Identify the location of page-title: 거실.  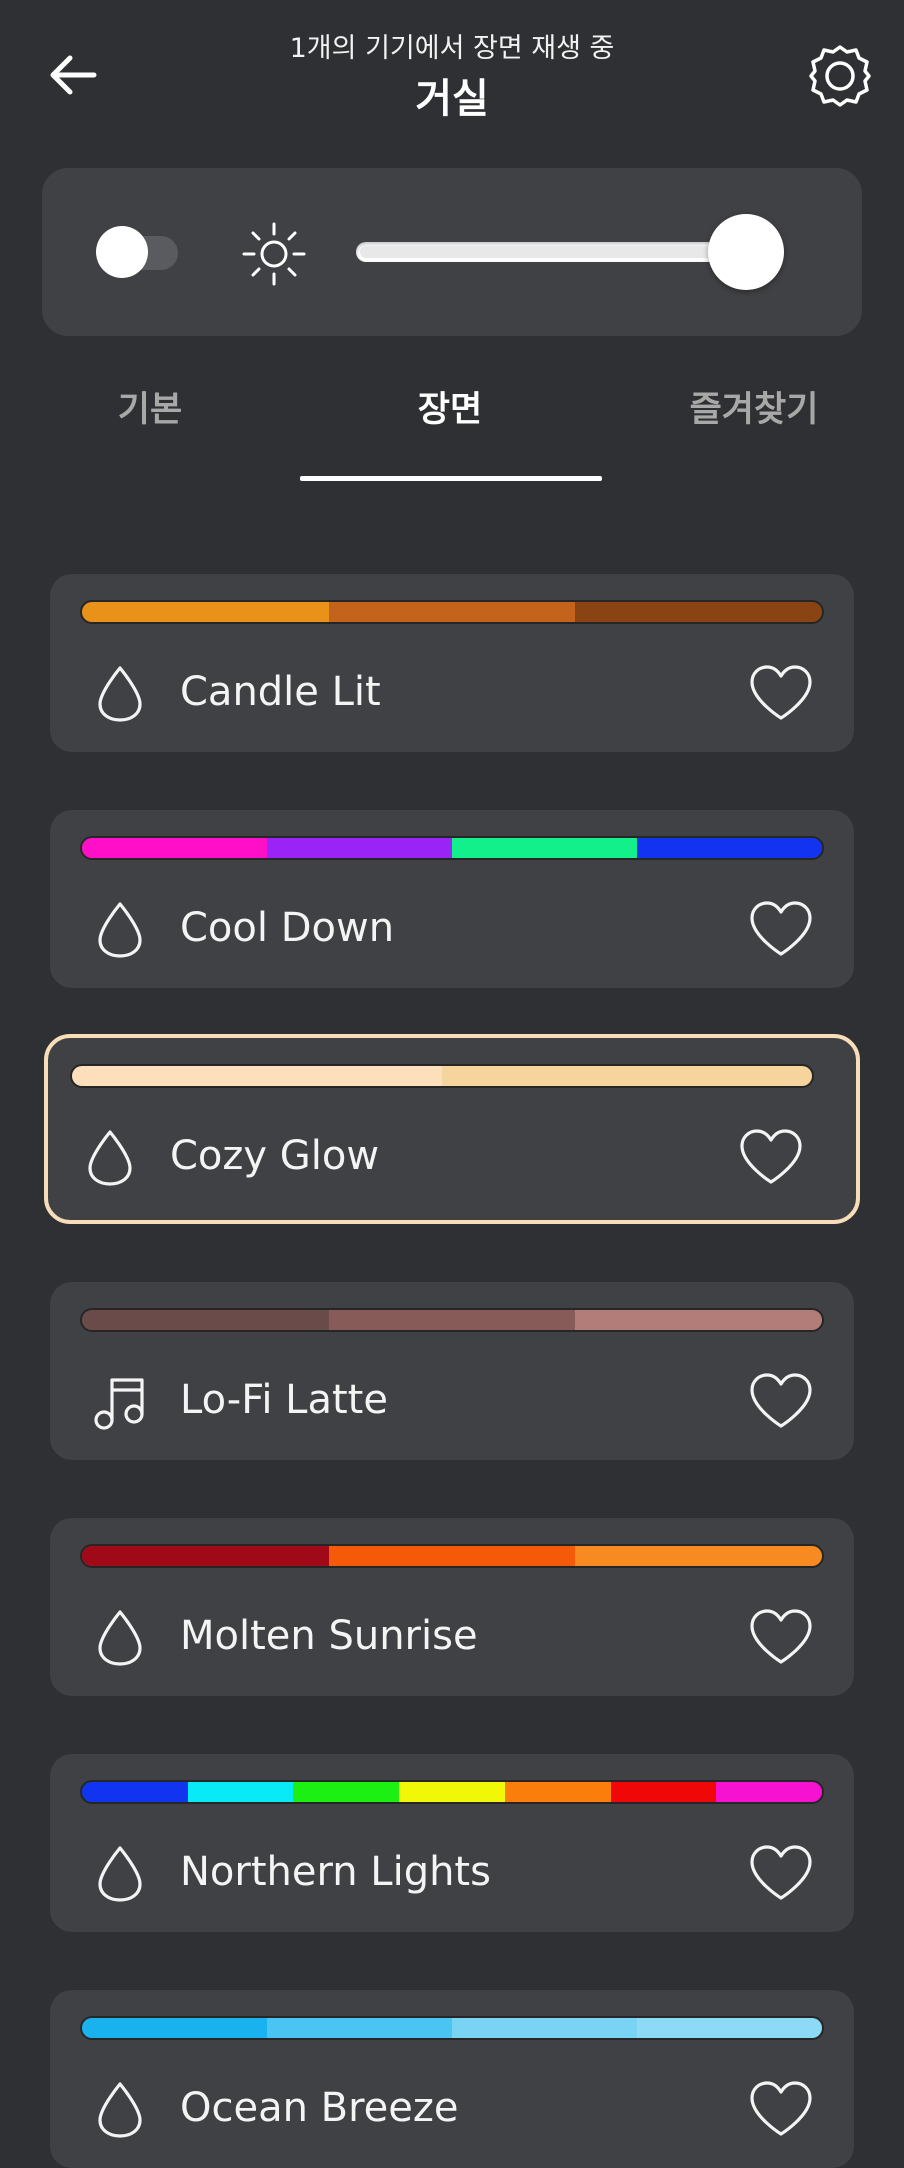
(452, 99).